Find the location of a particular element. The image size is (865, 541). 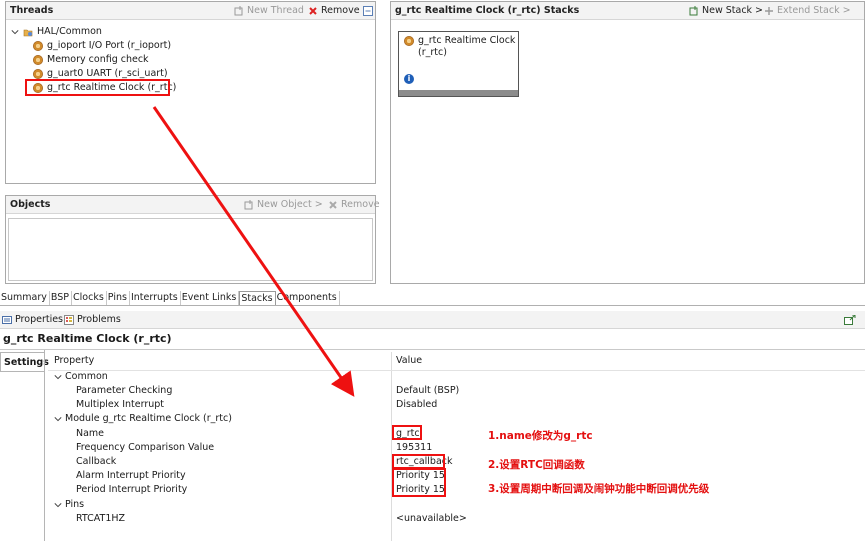

problems-icon is located at coordinates (69, 319).